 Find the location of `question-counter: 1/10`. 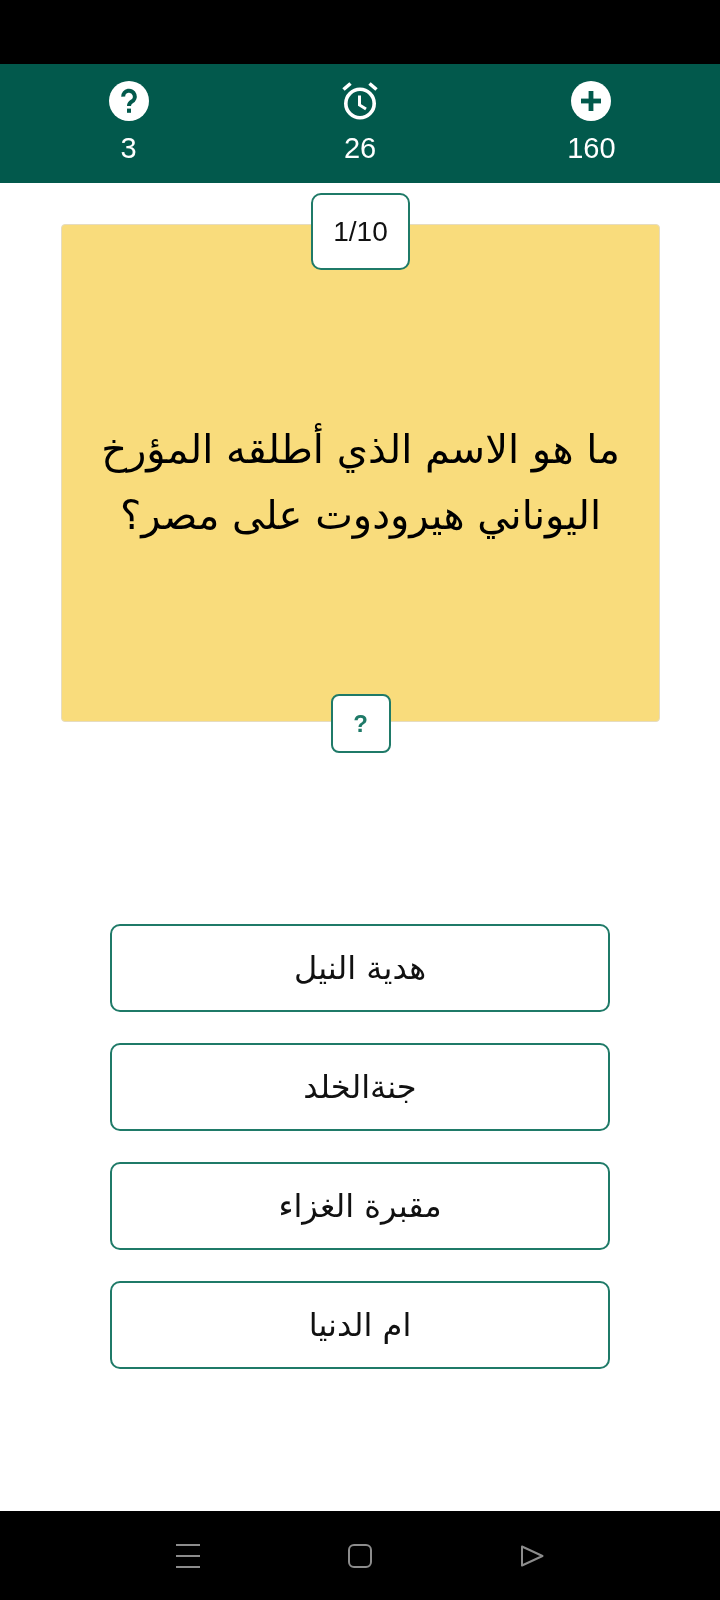

question-counter: 1/10 is located at coordinates (360, 231).